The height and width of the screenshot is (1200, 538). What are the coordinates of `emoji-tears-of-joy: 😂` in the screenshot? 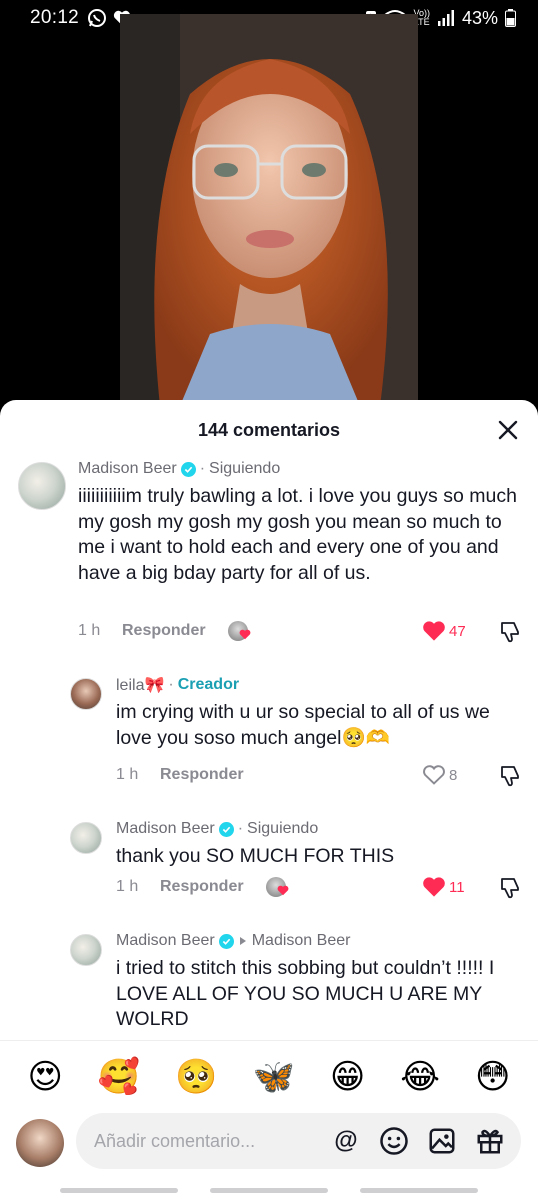 It's located at (420, 1077).